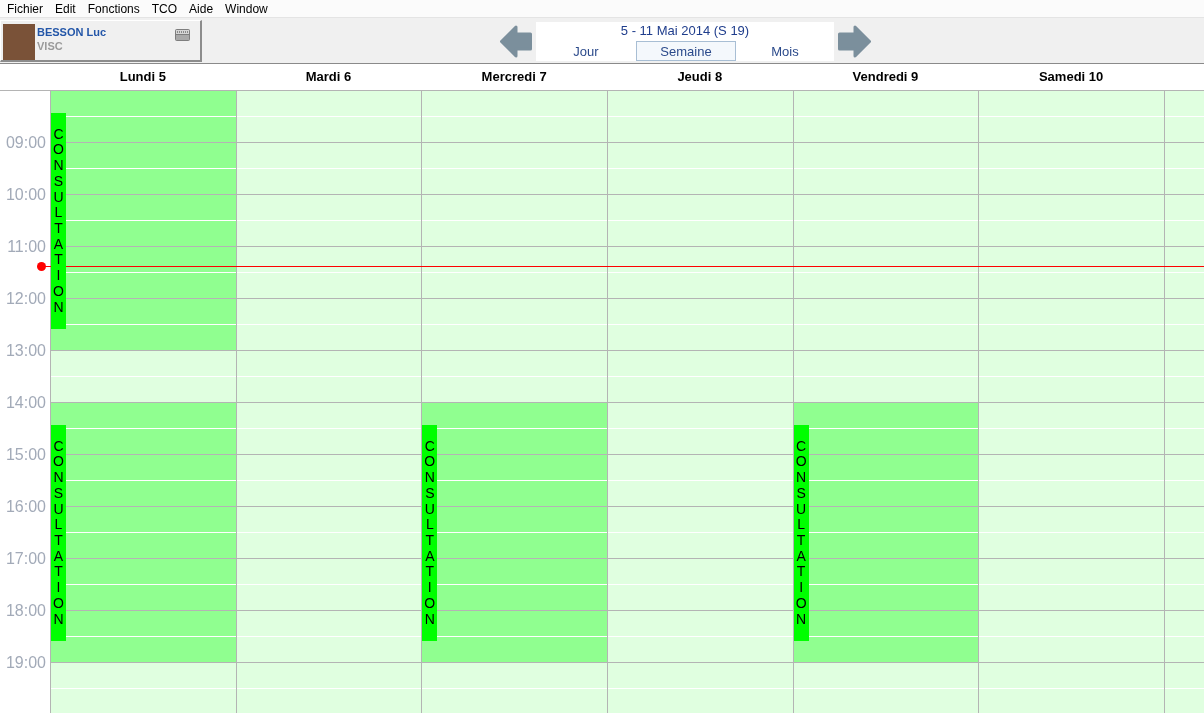  Describe the element at coordinates (25, 663) in the screenshot. I see `time-label: 19:00` at that location.